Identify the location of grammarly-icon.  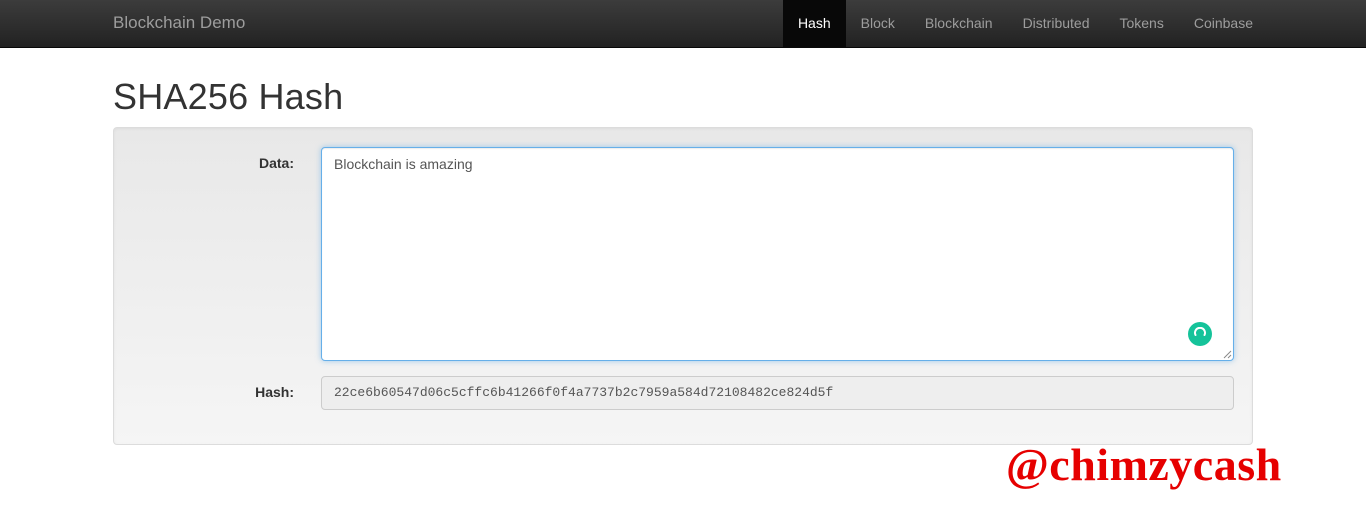
(1200, 334).